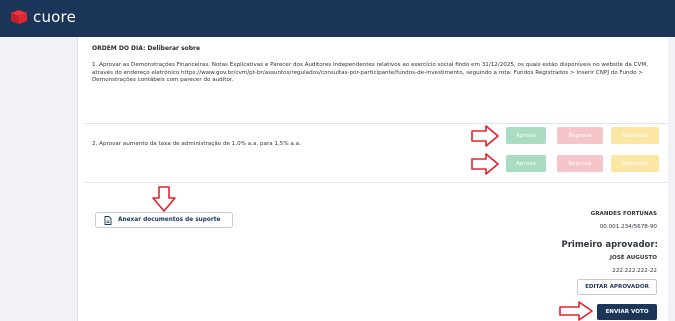 This screenshot has height=321, width=675. What do you see at coordinates (164, 199) in the screenshot?
I see `annotation-arrow-down-icon` at bounding box center [164, 199].